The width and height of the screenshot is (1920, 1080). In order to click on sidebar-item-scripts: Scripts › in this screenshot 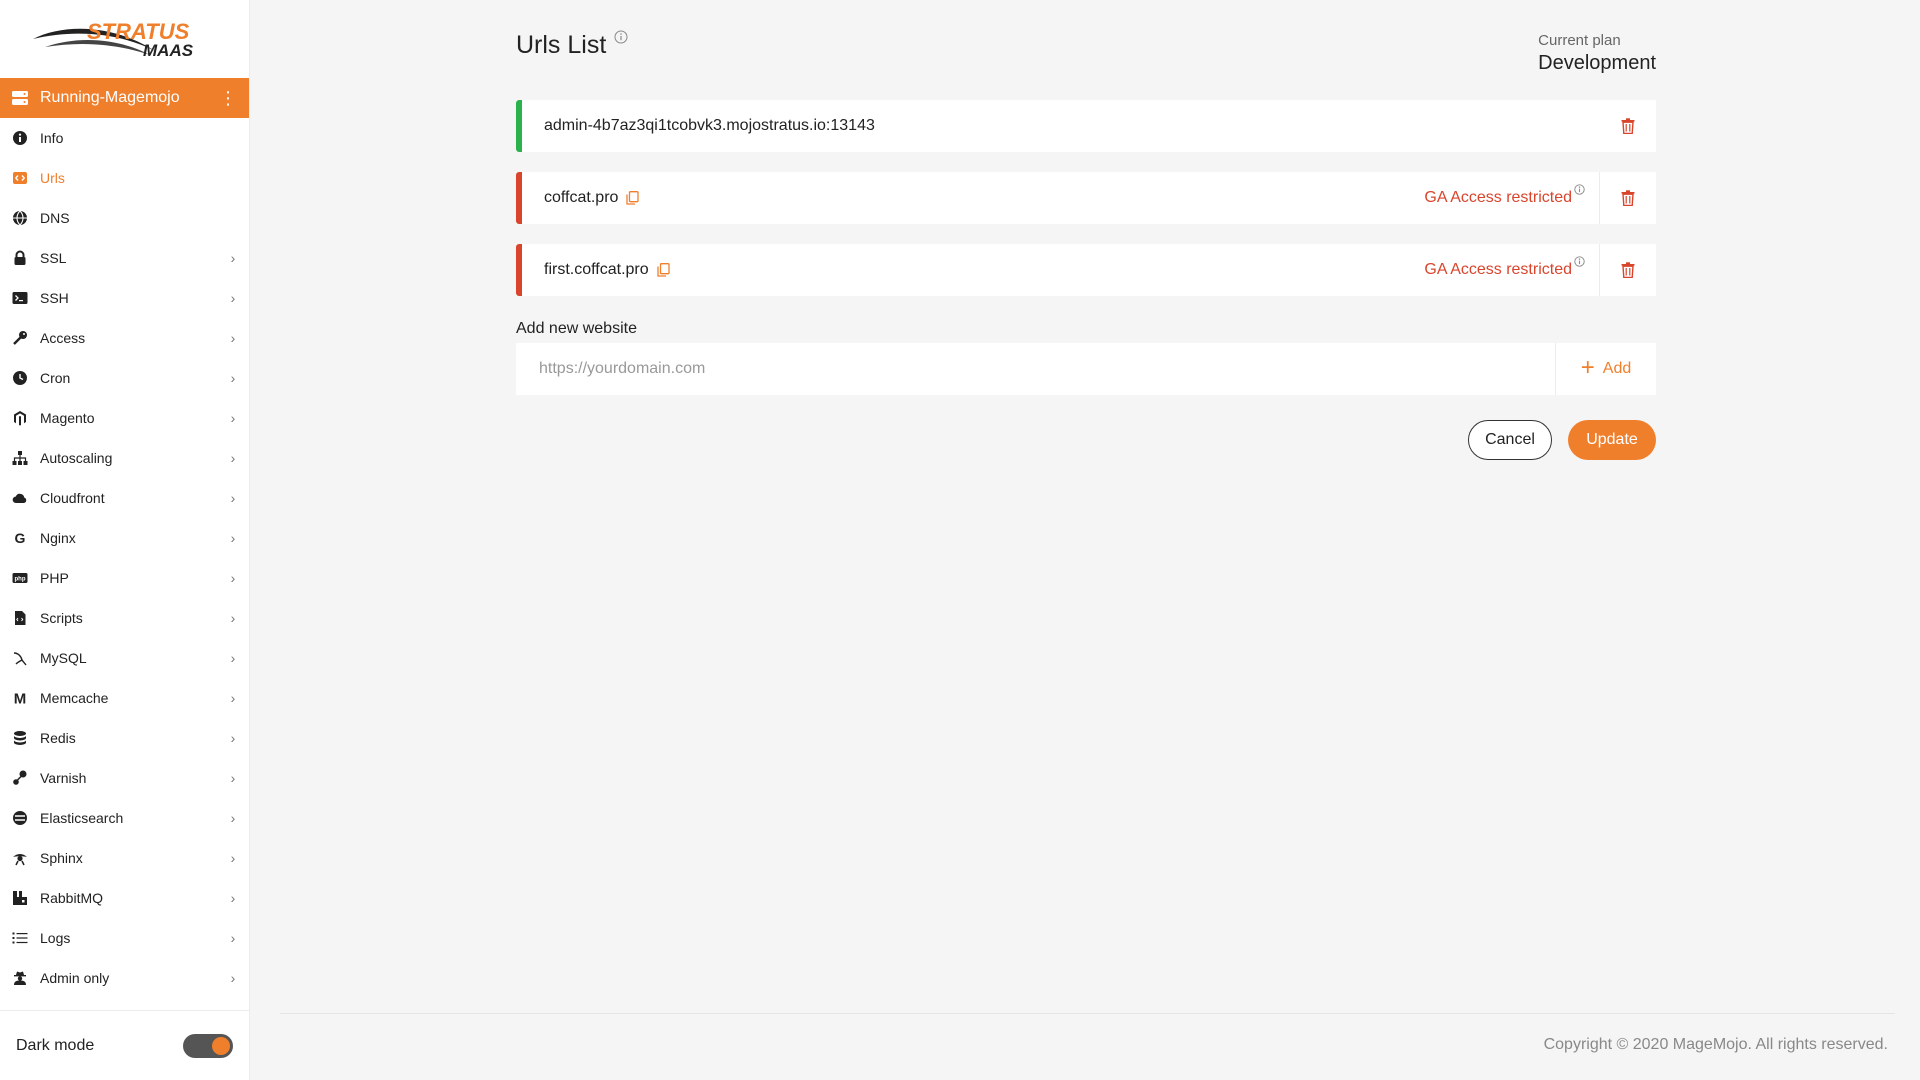, I will do `click(124, 618)`.